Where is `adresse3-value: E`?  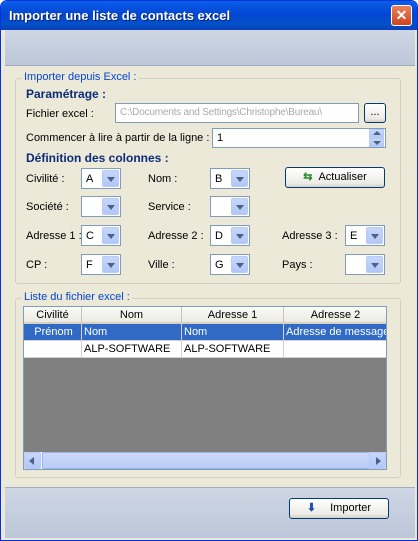 adresse3-value: E is located at coordinates (354, 236).